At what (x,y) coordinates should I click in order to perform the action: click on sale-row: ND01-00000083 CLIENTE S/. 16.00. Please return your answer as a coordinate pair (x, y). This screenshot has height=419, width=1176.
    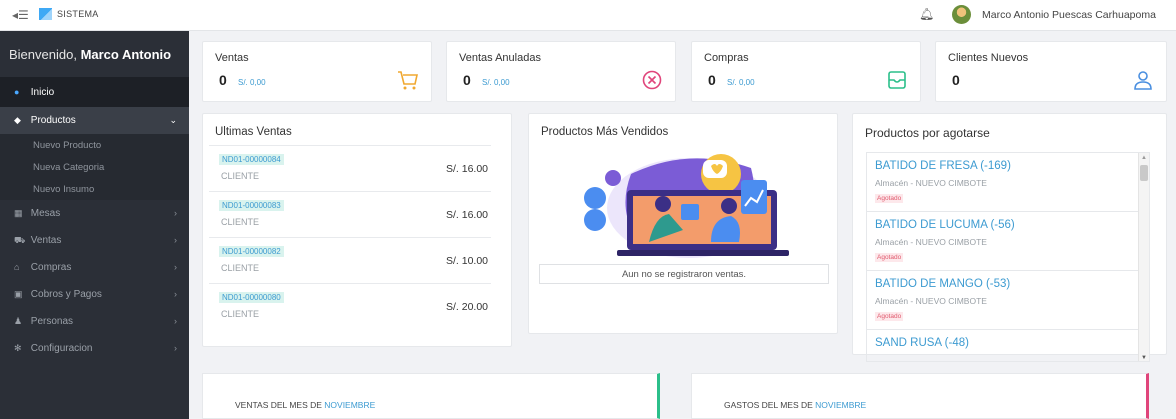
    Looking at the image, I should click on (350, 214).